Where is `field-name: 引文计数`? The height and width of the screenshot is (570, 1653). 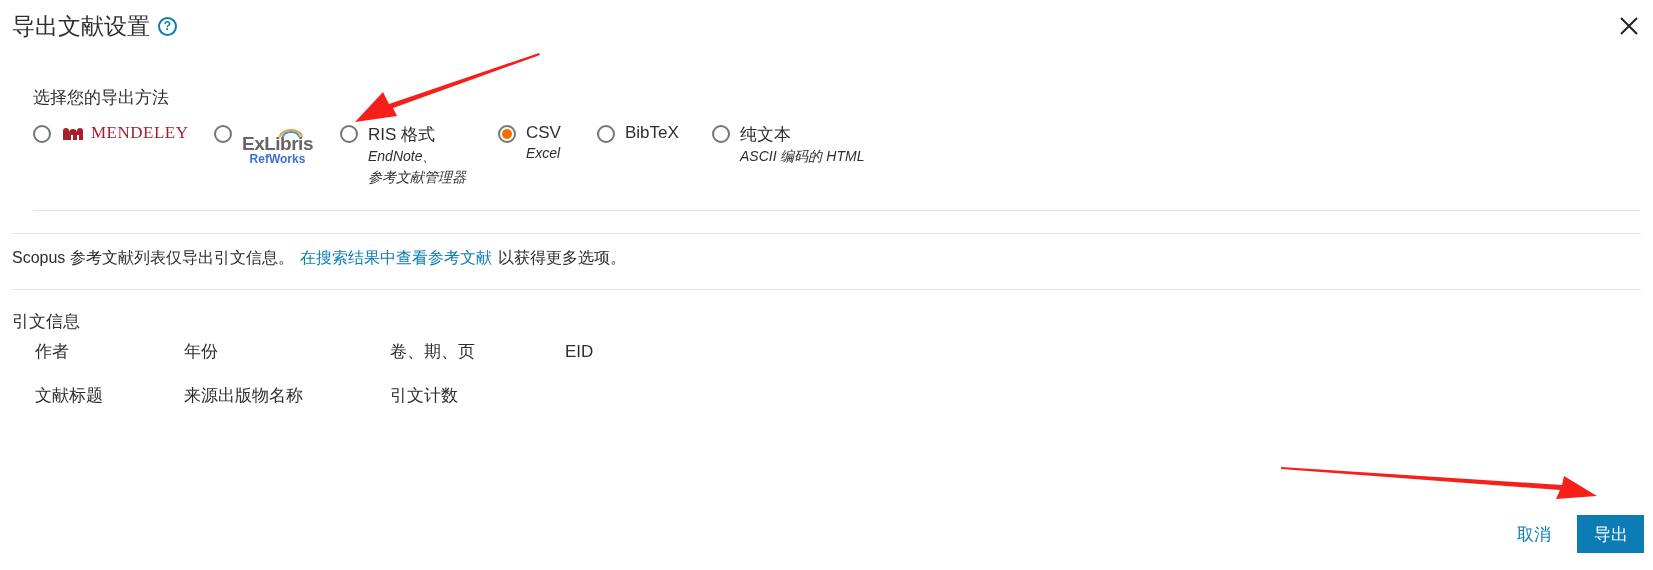 field-name: 引文计数 is located at coordinates (424, 396).